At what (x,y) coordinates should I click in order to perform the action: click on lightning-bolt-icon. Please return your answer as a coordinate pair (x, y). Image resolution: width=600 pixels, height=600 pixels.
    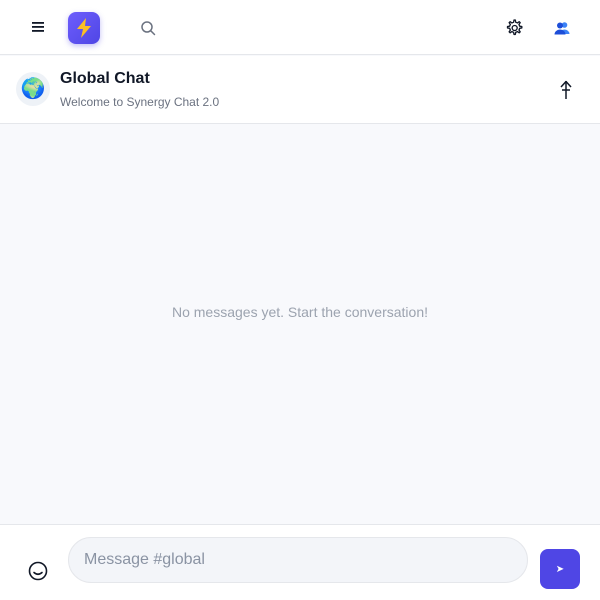
    Looking at the image, I should click on (84, 28).